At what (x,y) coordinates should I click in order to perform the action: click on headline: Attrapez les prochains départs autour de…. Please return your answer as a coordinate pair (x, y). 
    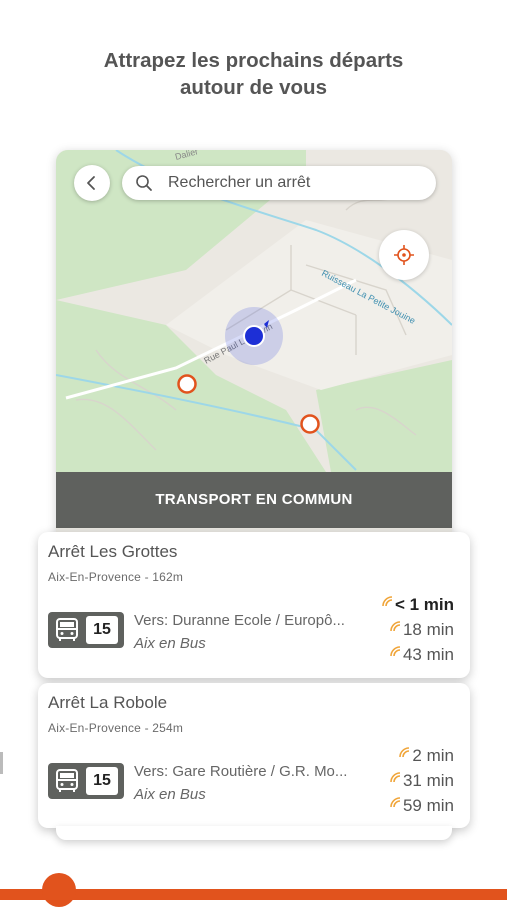
    Looking at the image, I should click on (253, 74).